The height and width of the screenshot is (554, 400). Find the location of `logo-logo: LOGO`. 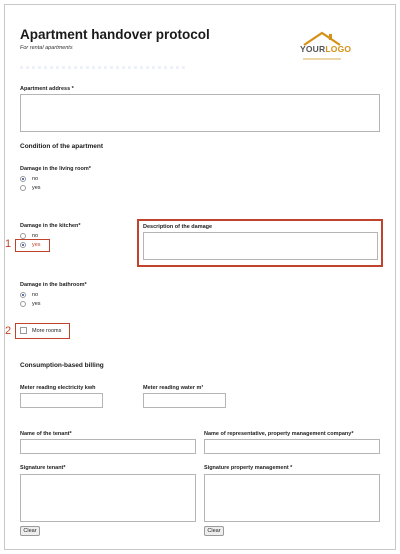

logo-logo: LOGO is located at coordinates (338, 49).